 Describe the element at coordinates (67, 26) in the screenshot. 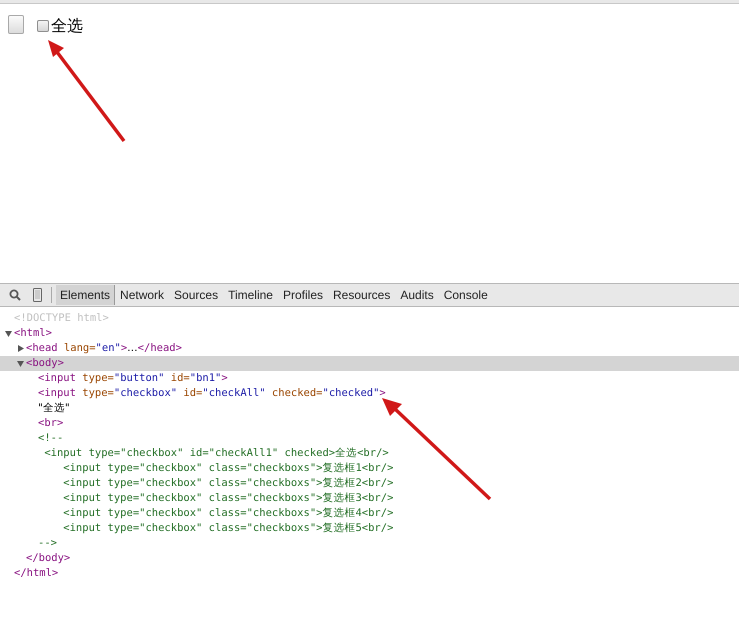

I see `select-all-label: 全选` at that location.